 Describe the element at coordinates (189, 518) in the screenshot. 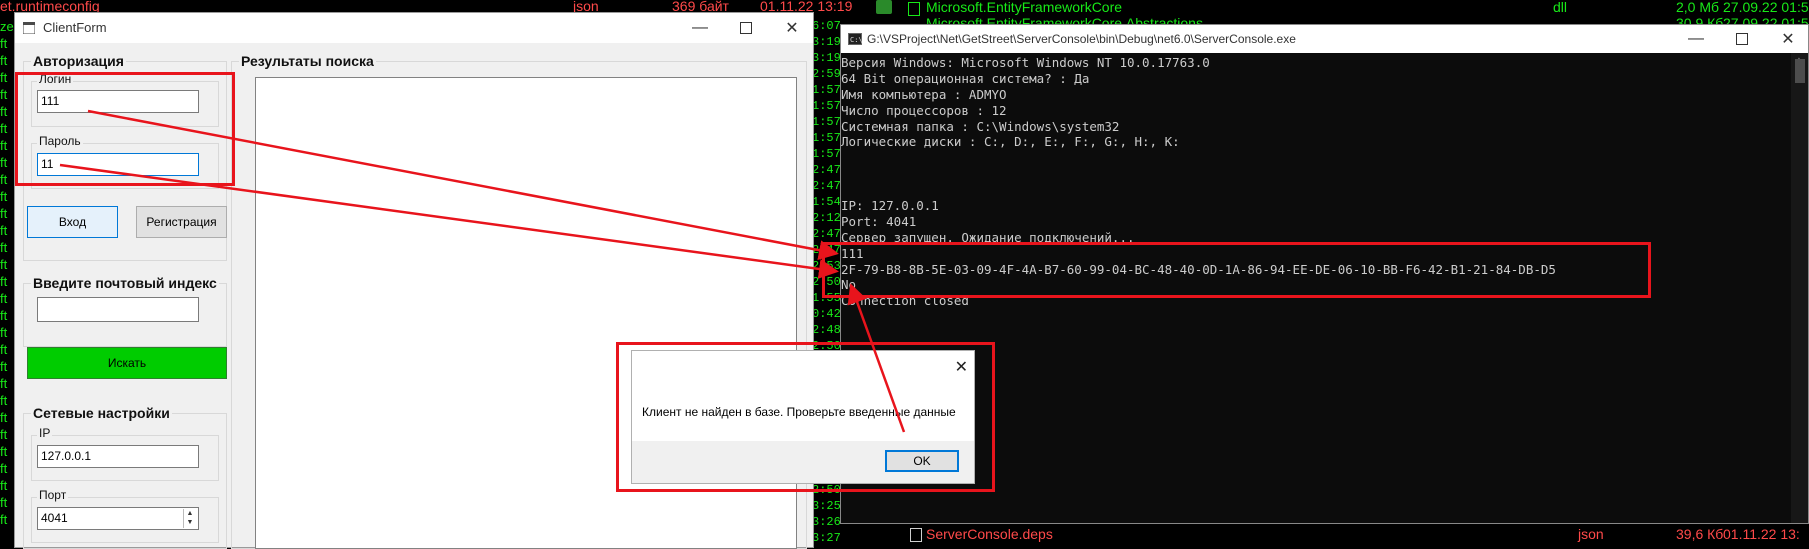

I see `port-stepper: ▲ ▼` at that location.